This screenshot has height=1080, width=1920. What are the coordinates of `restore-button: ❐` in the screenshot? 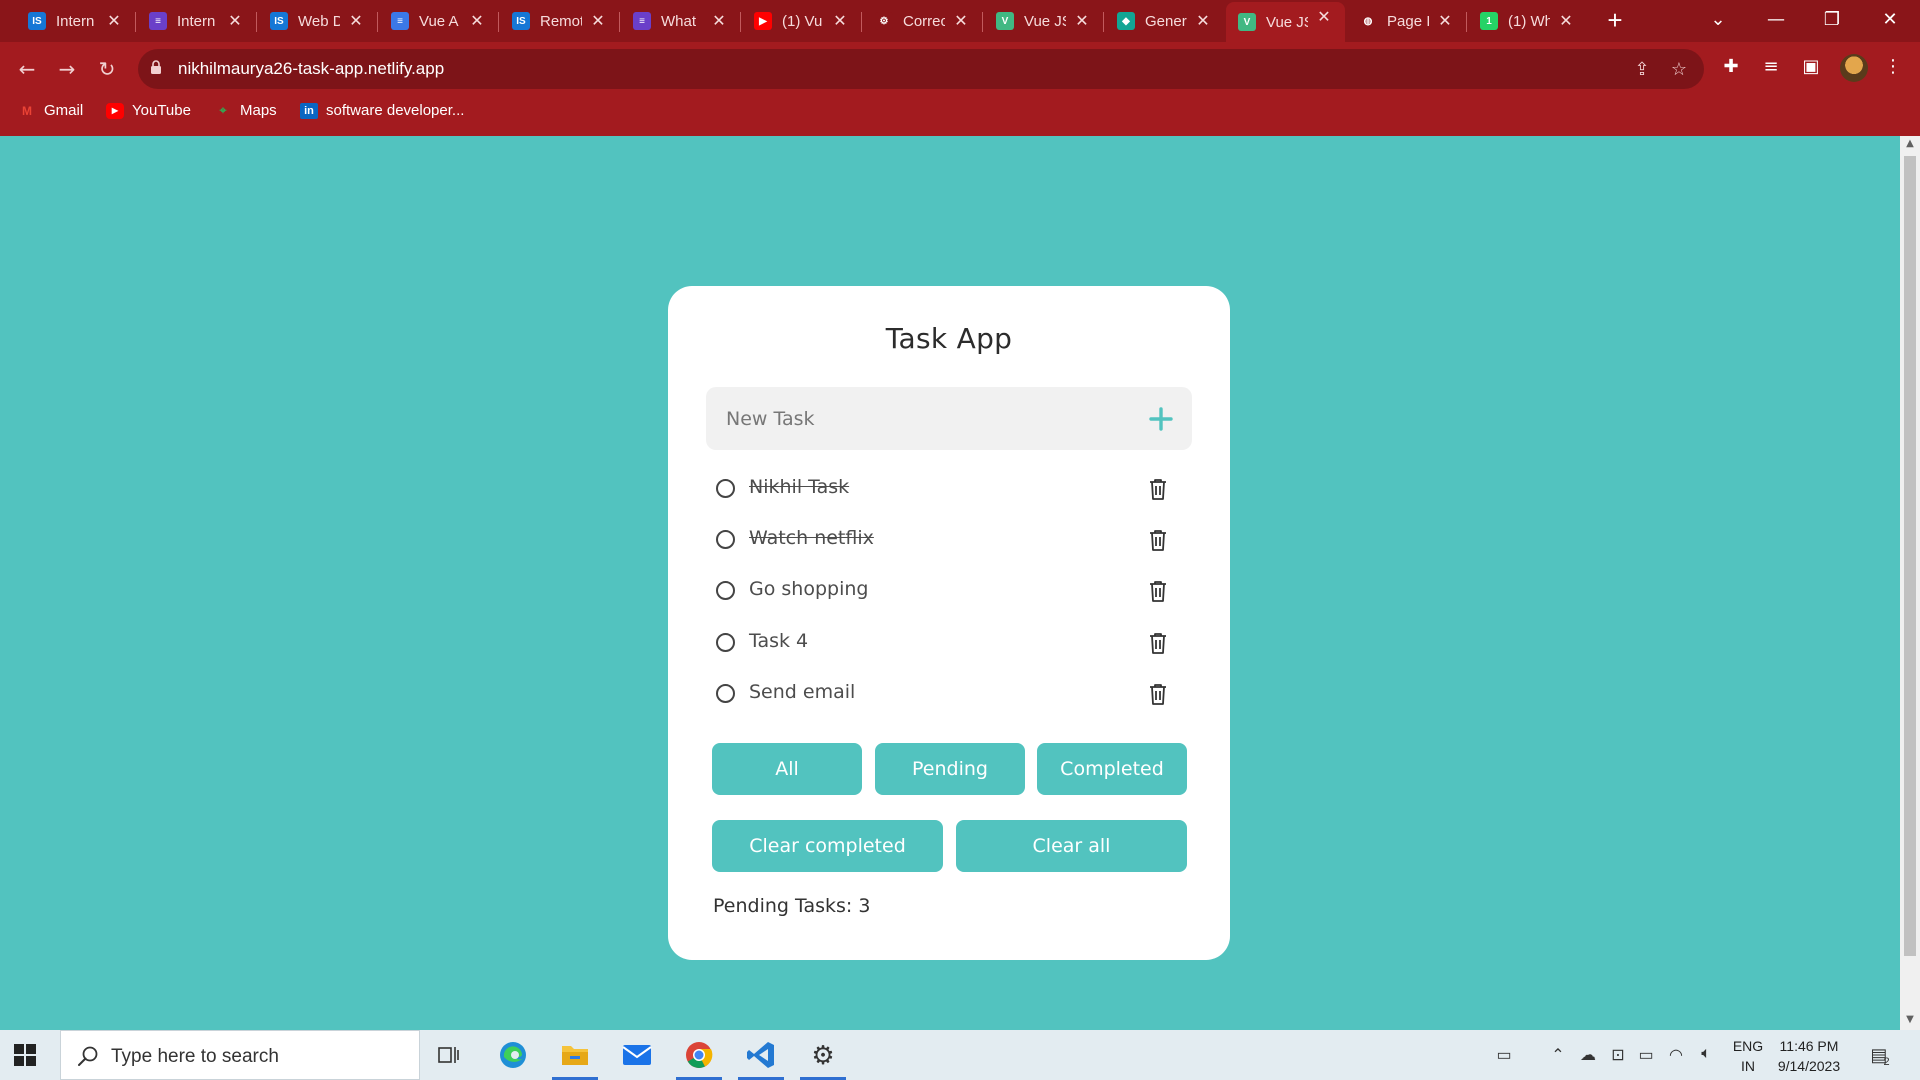 It's located at (1832, 20).